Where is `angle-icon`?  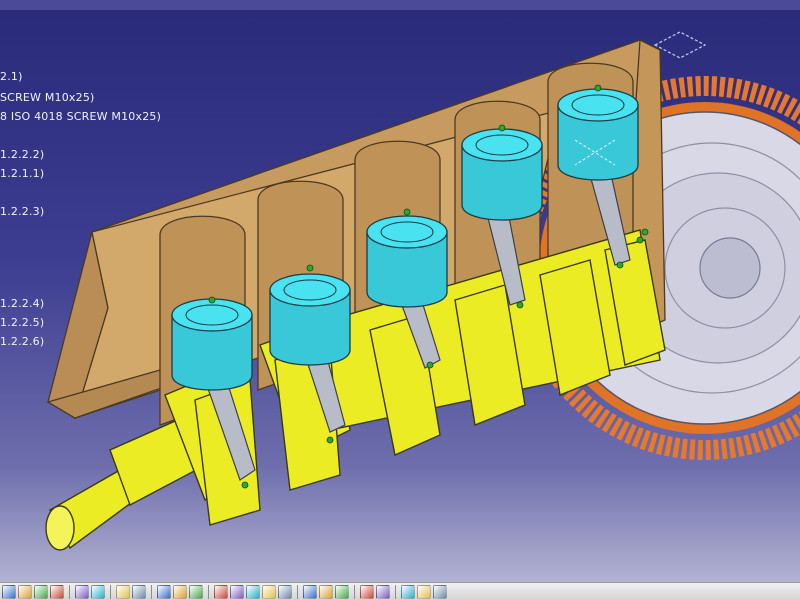 angle-icon is located at coordinates (285, 591).